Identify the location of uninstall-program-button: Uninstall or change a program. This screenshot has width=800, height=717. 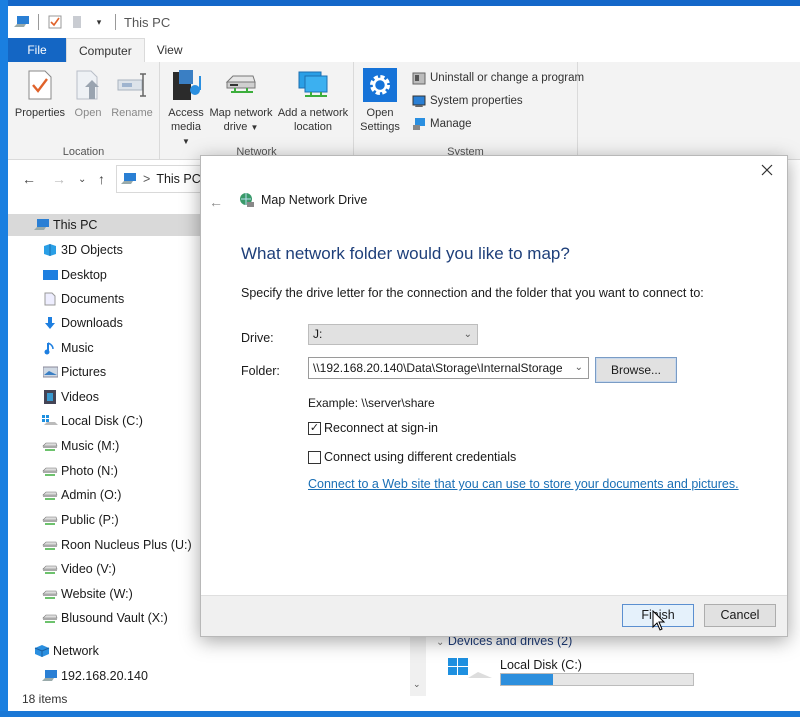
(498, 78).